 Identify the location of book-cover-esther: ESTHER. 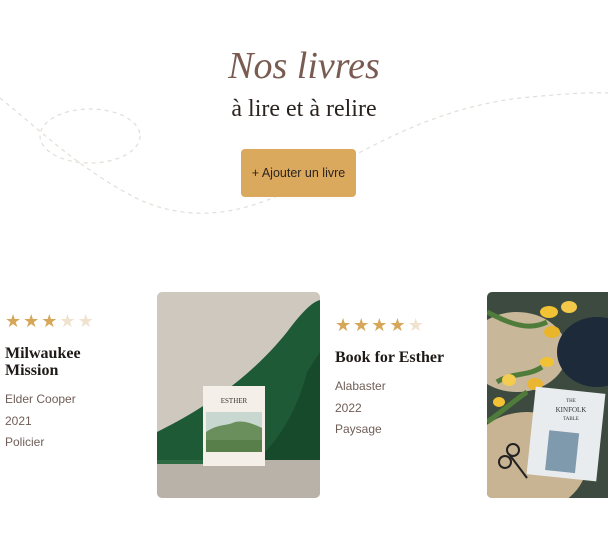
(238, 395).